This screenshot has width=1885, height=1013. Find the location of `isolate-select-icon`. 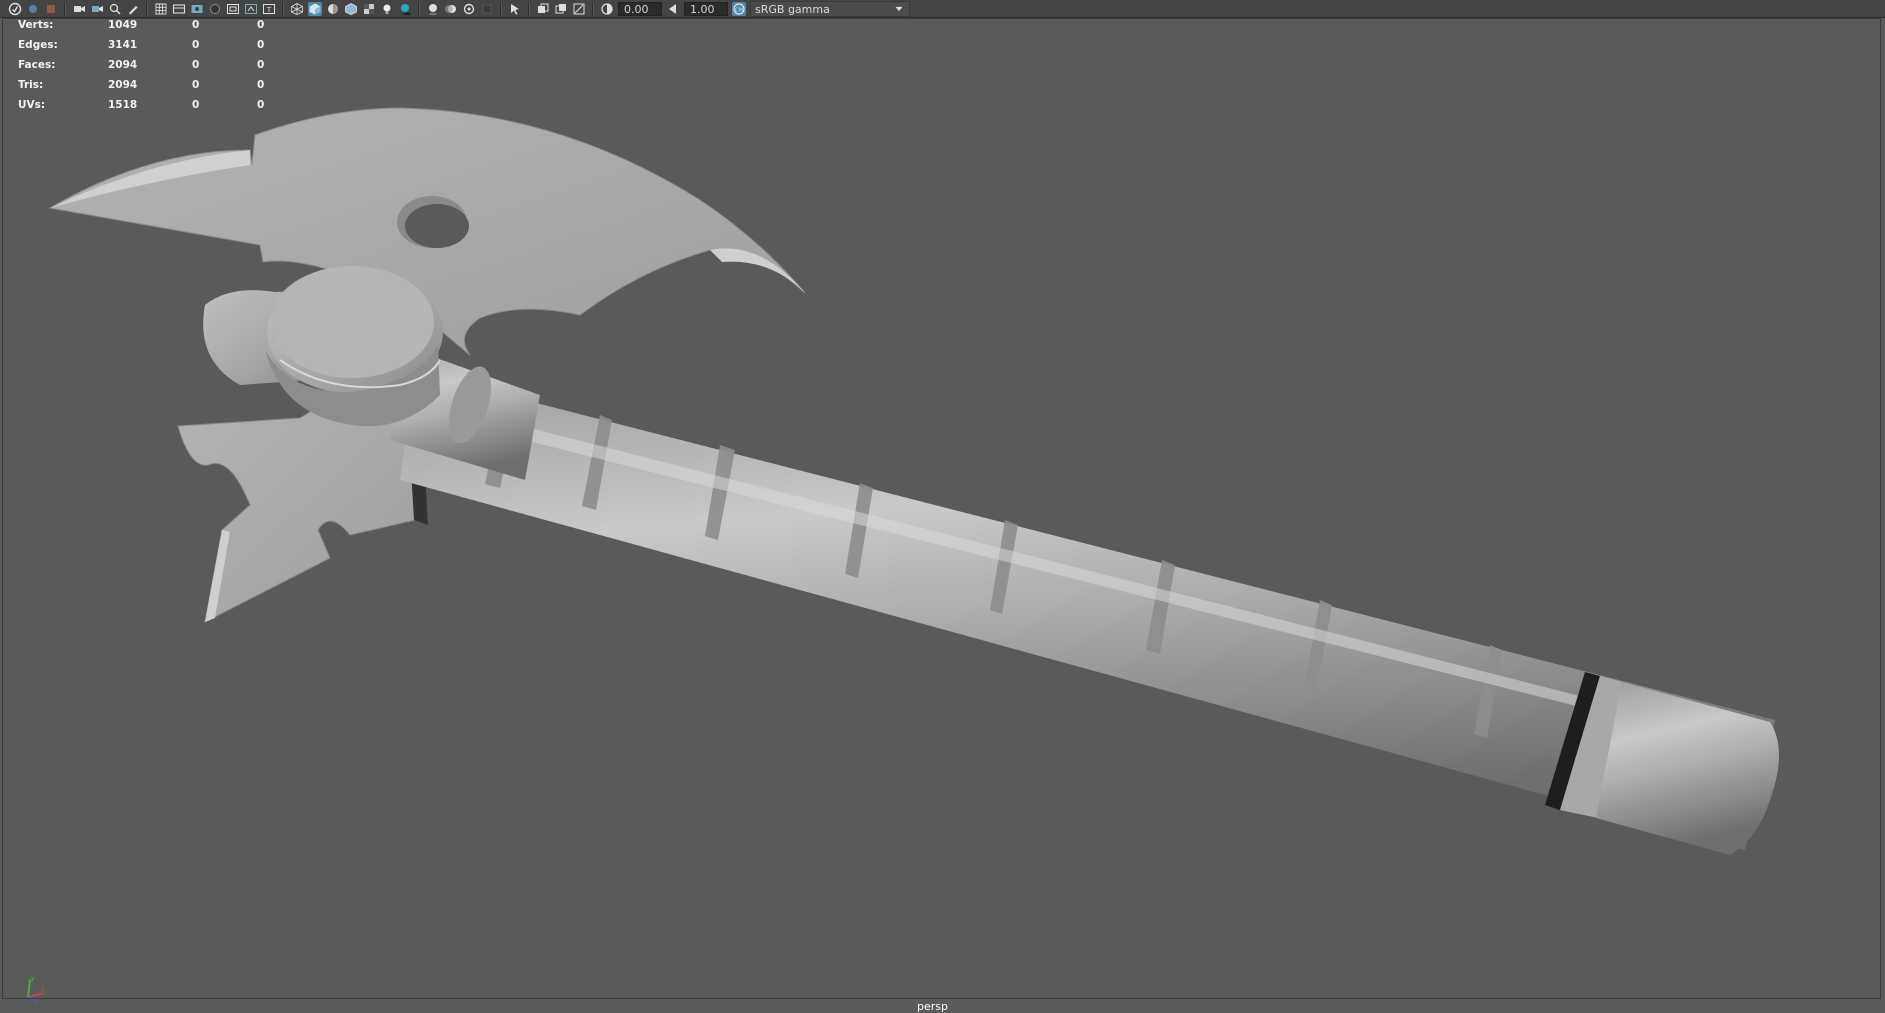

isolate-select-icon is located at coordinates (515, 9).